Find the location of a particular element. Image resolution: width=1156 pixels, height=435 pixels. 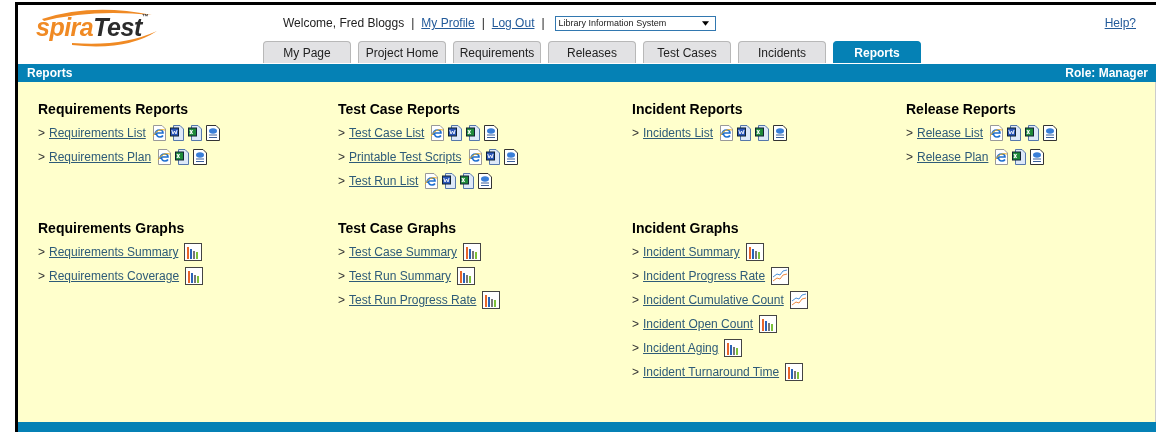

report-link: Incident Cumulative Count is located at coordinates (713, 300).